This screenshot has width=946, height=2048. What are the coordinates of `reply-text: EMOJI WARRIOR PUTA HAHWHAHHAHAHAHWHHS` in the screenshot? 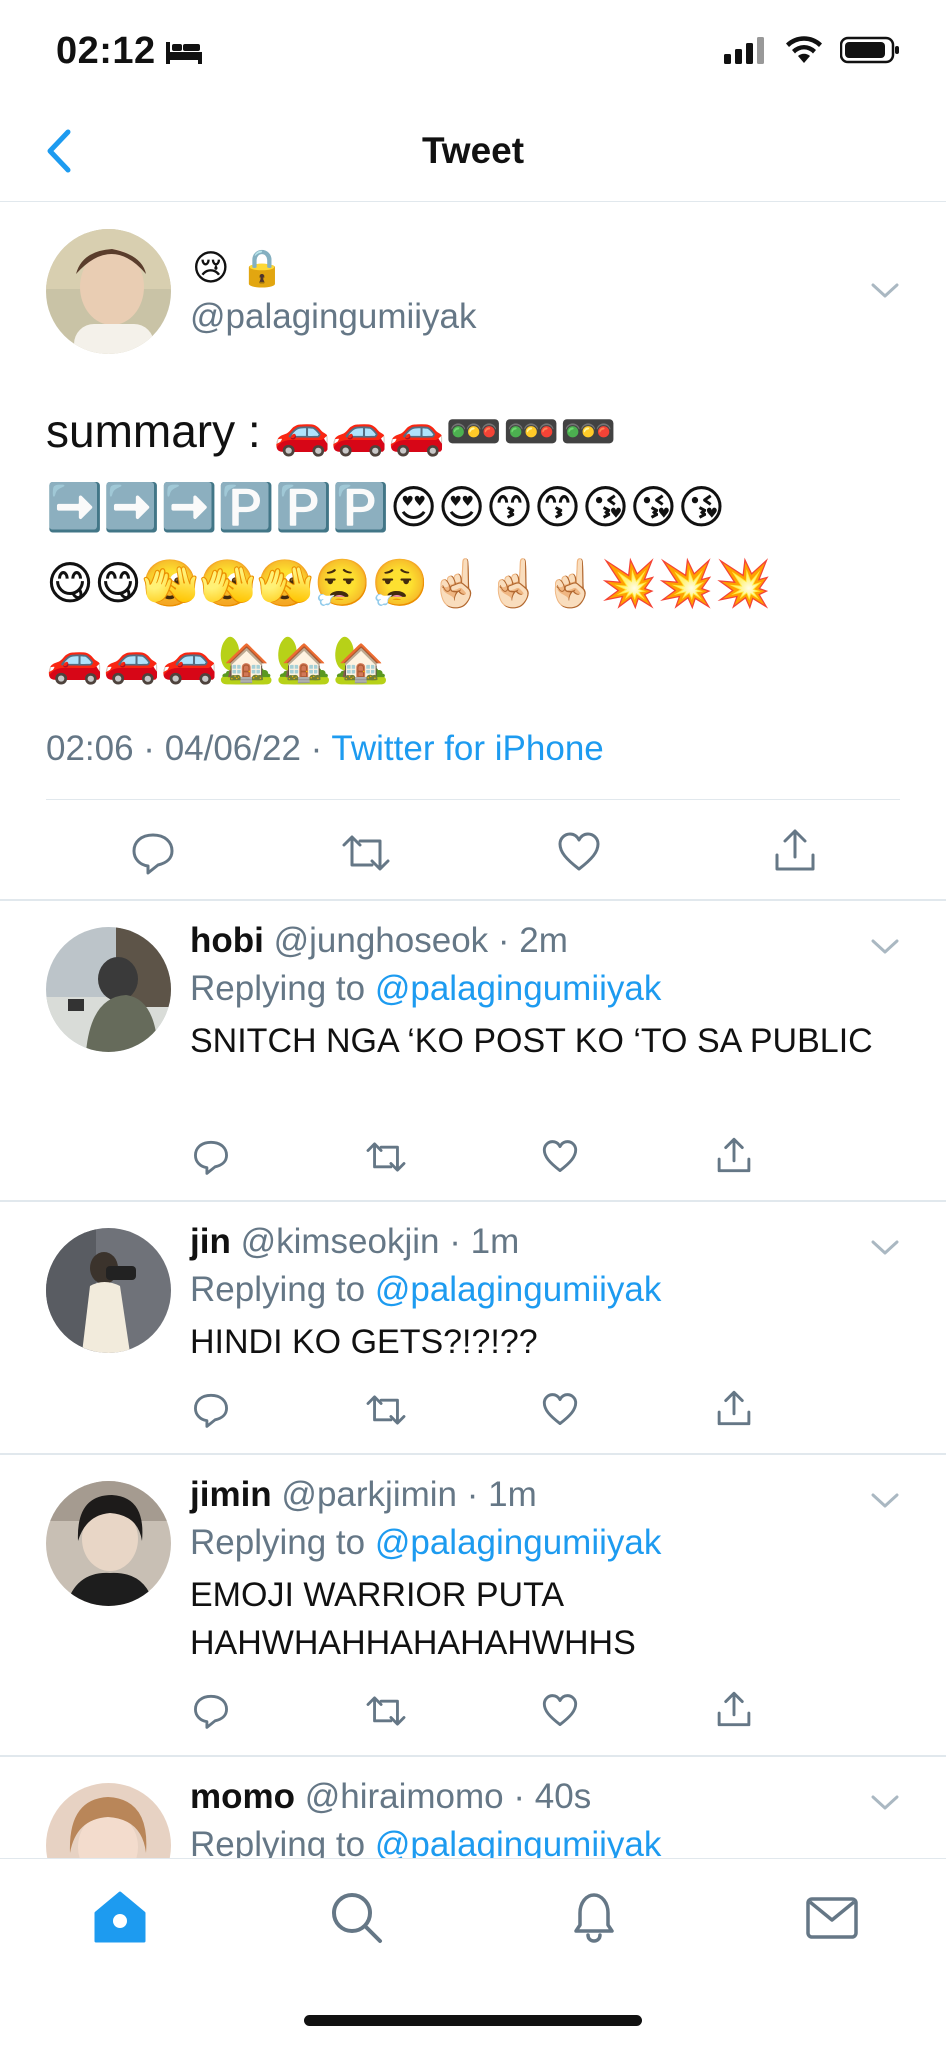 It's located at (413, 1619).